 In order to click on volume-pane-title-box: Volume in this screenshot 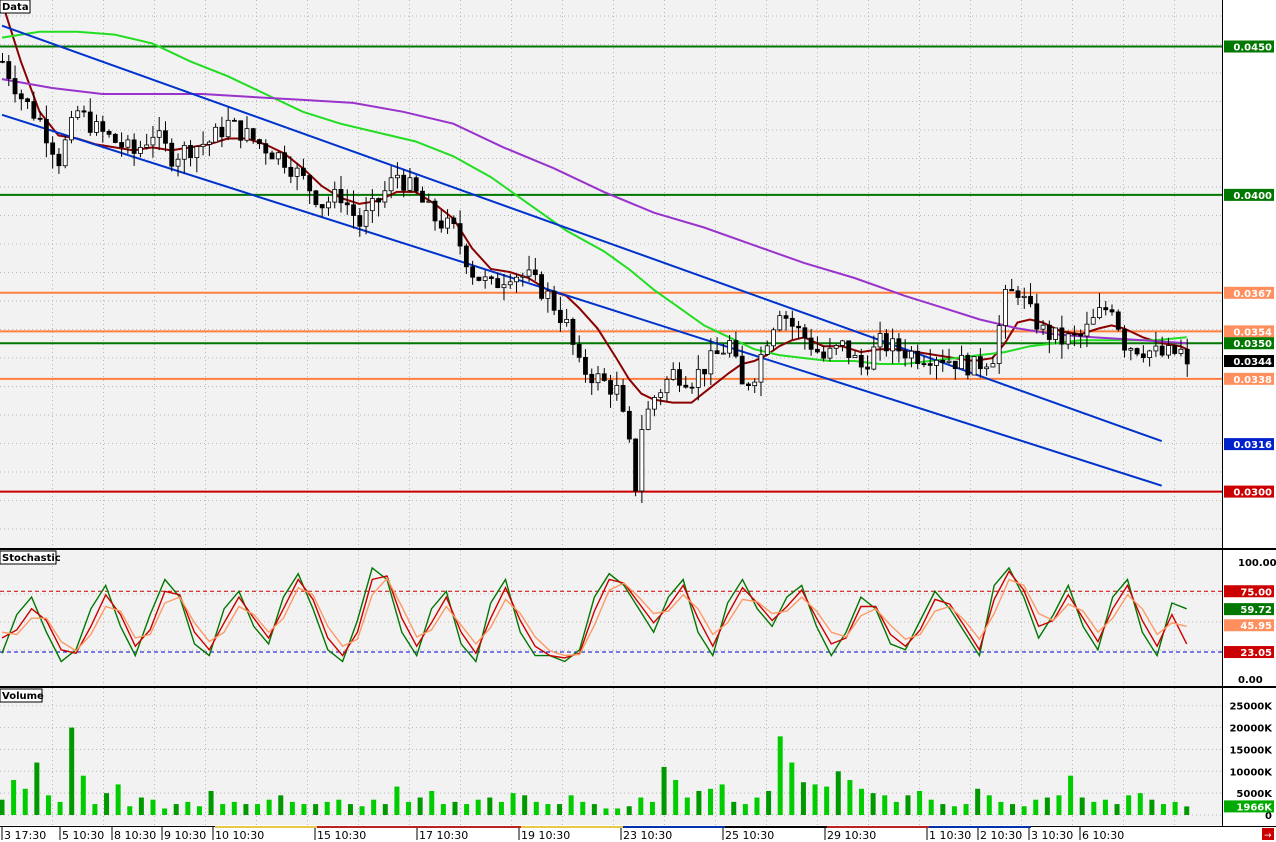, I will do `click(22, 695)`.